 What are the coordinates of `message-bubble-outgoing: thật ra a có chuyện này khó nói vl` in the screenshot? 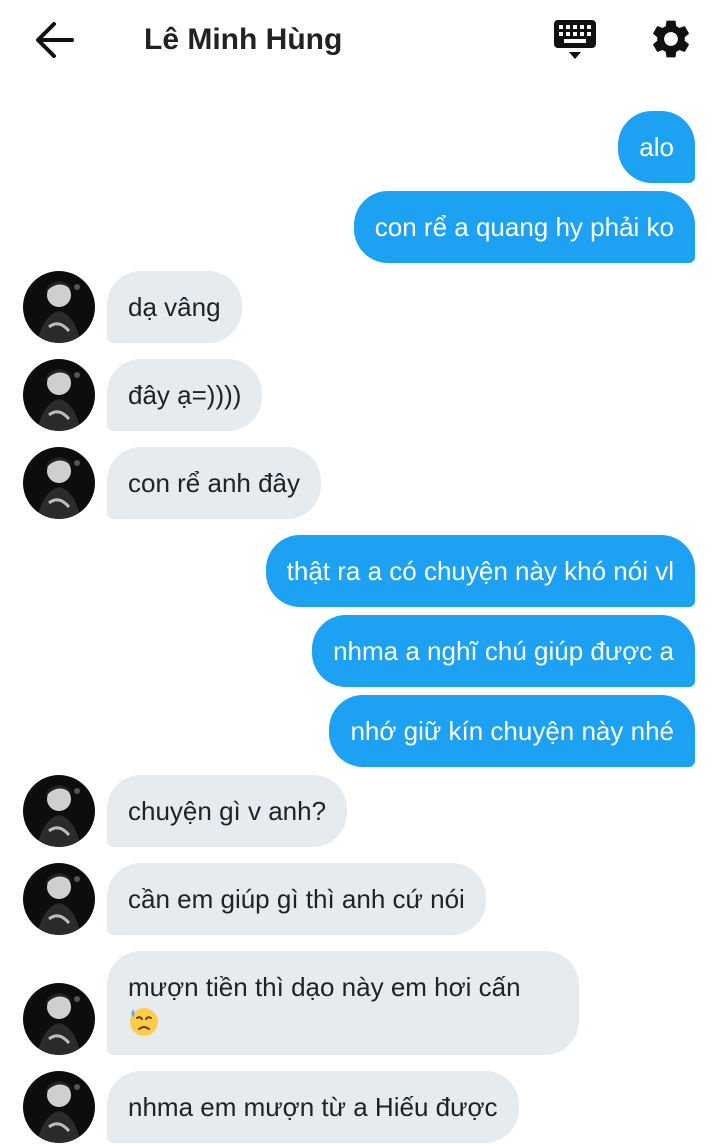 It's located at (480, 571).